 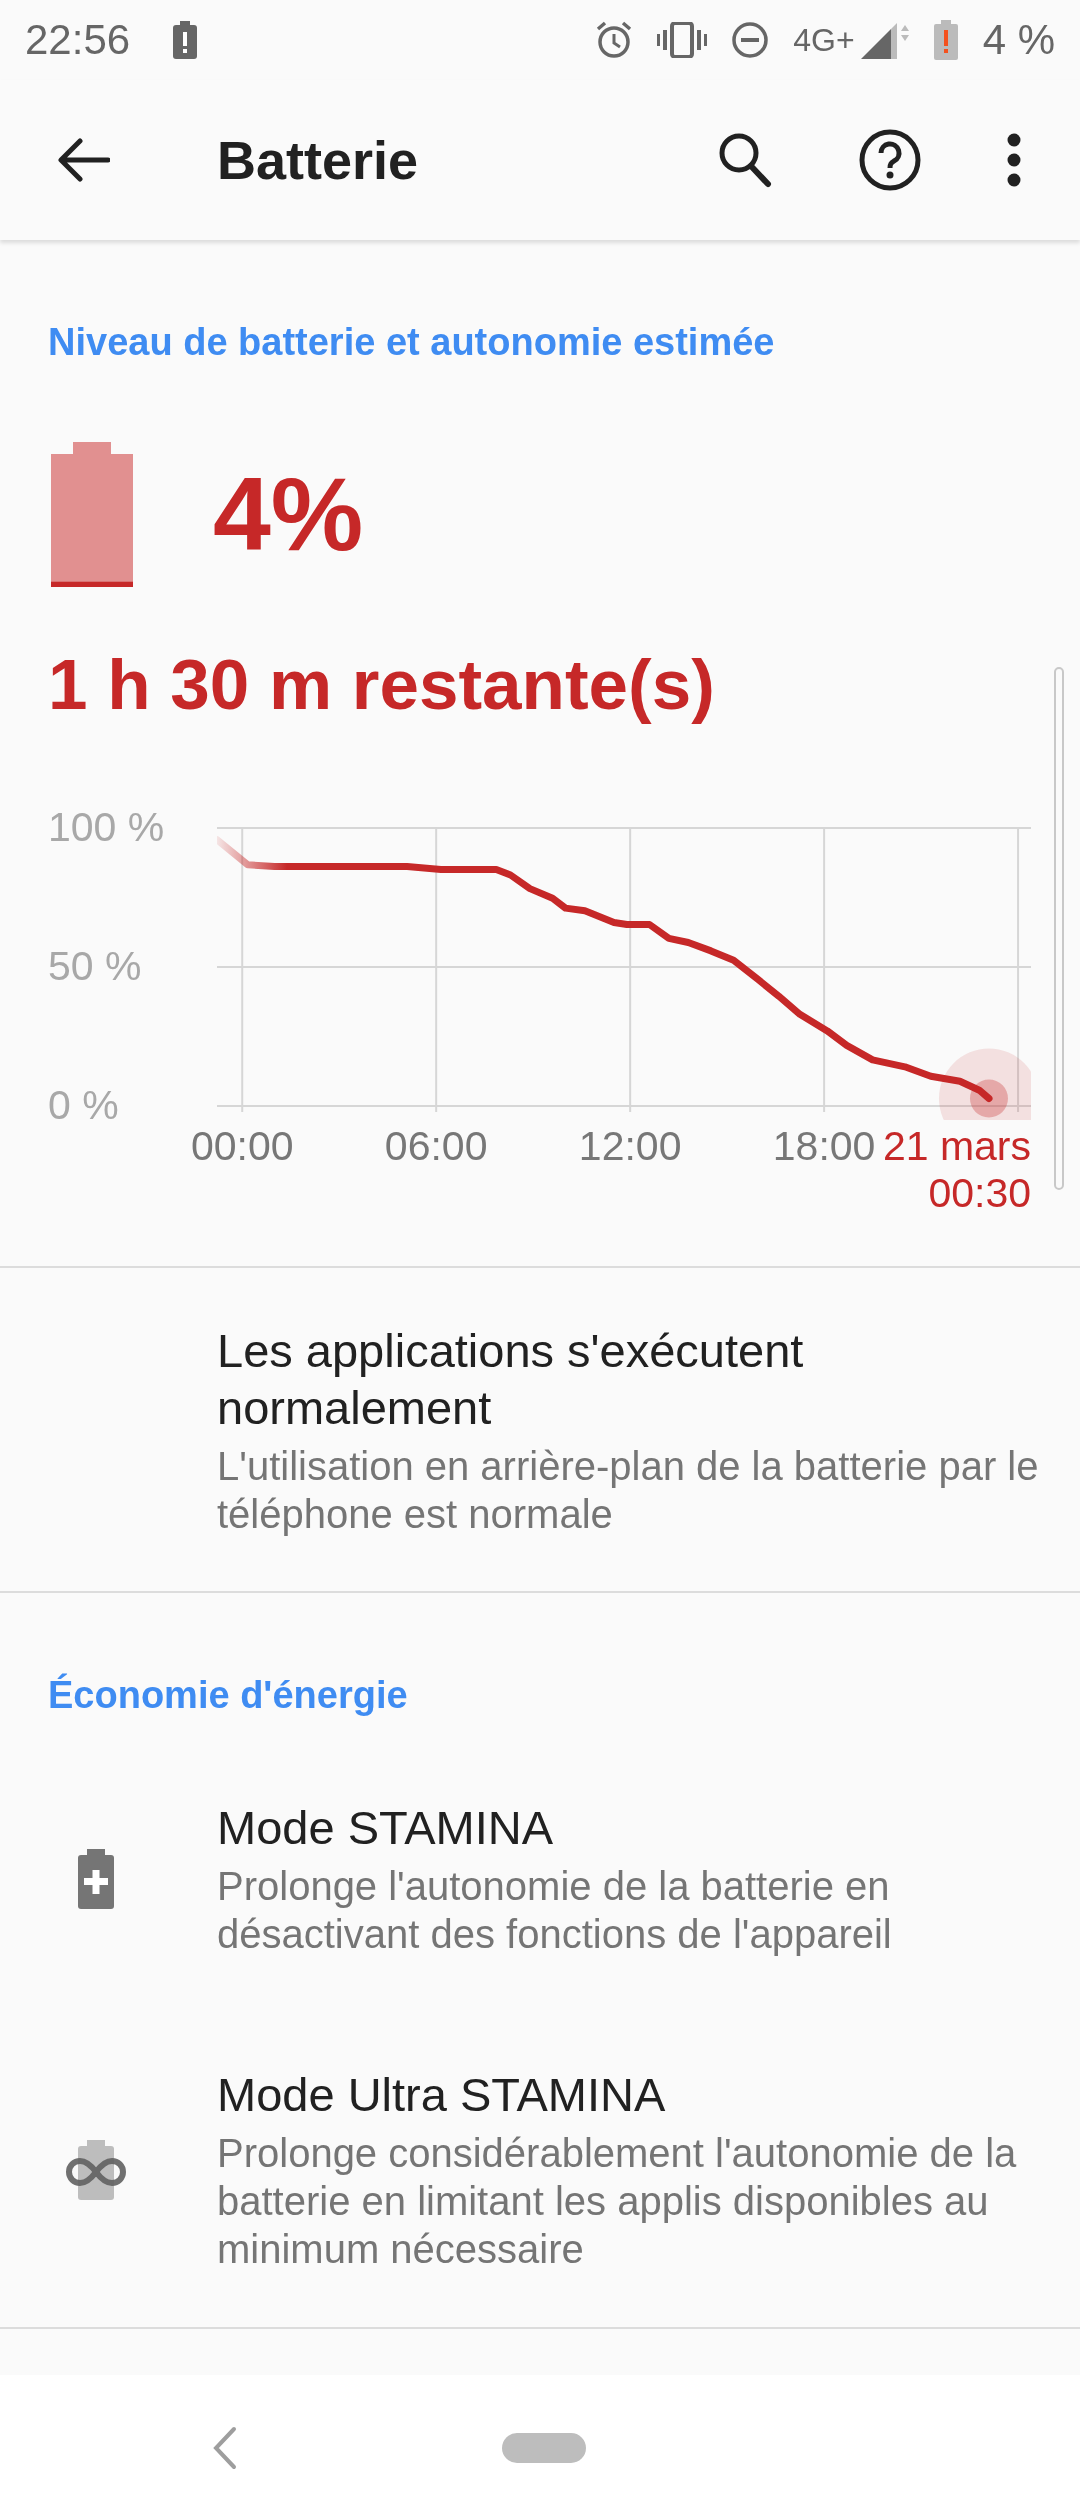 What do you see at coordinates (96, 1878) in the screenshot?
I see `battery-plus-icon` at bounding box center [96, 1878].